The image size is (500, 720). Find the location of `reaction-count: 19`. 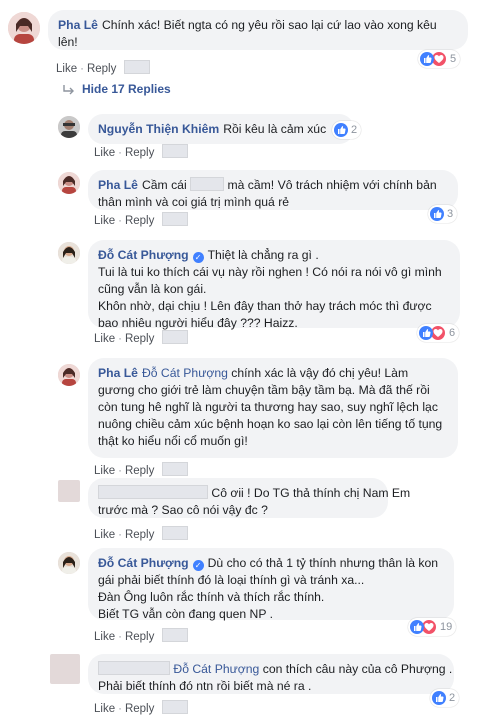

reaction-count: 19 is located at coordinates (446, 627).